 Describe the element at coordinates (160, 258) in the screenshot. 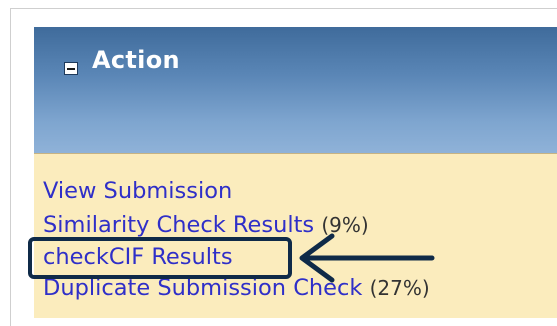

I see `checkcif-highlight-box` at that location.